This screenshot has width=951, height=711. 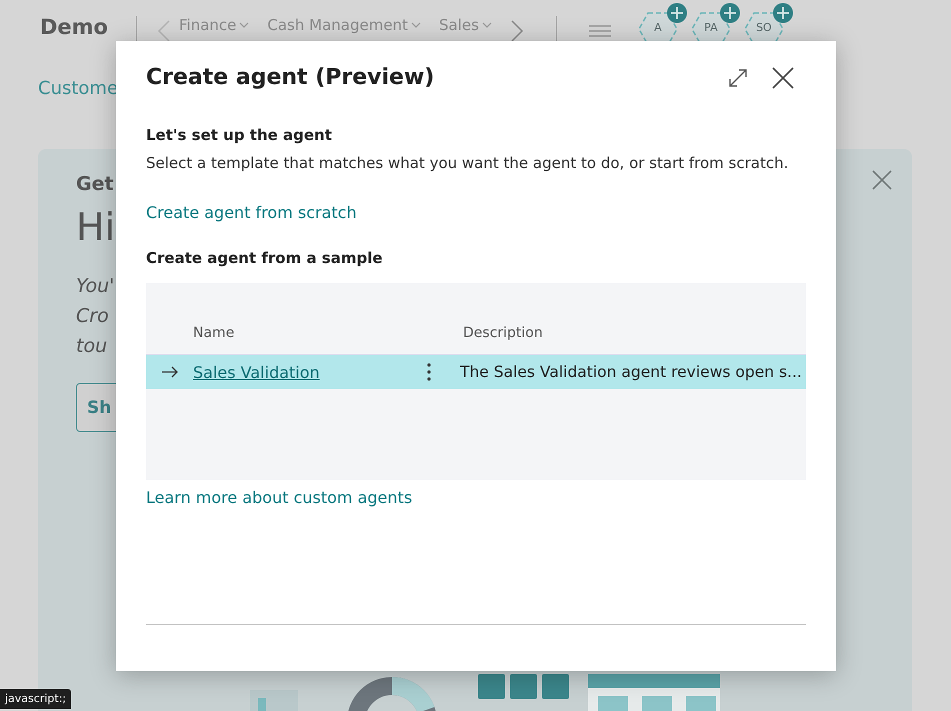 What do you see at coordinates (169, 372) in the screenshot?
I see `arrow-right-icon` at bounding box center [169, 372].